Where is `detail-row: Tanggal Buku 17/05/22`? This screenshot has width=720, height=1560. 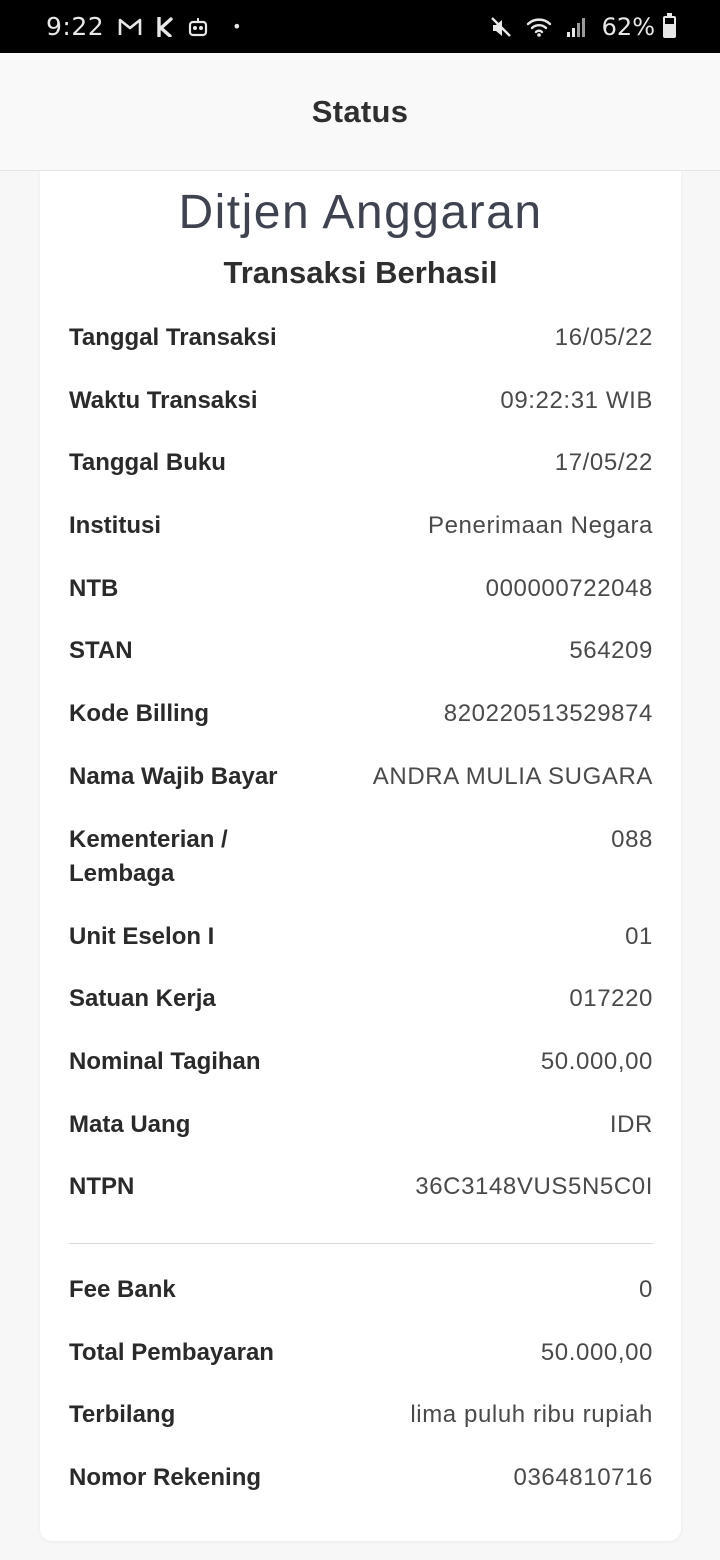
detail-row: Tanggal Buku 17/05/22 is located at coordinates (361, 477).